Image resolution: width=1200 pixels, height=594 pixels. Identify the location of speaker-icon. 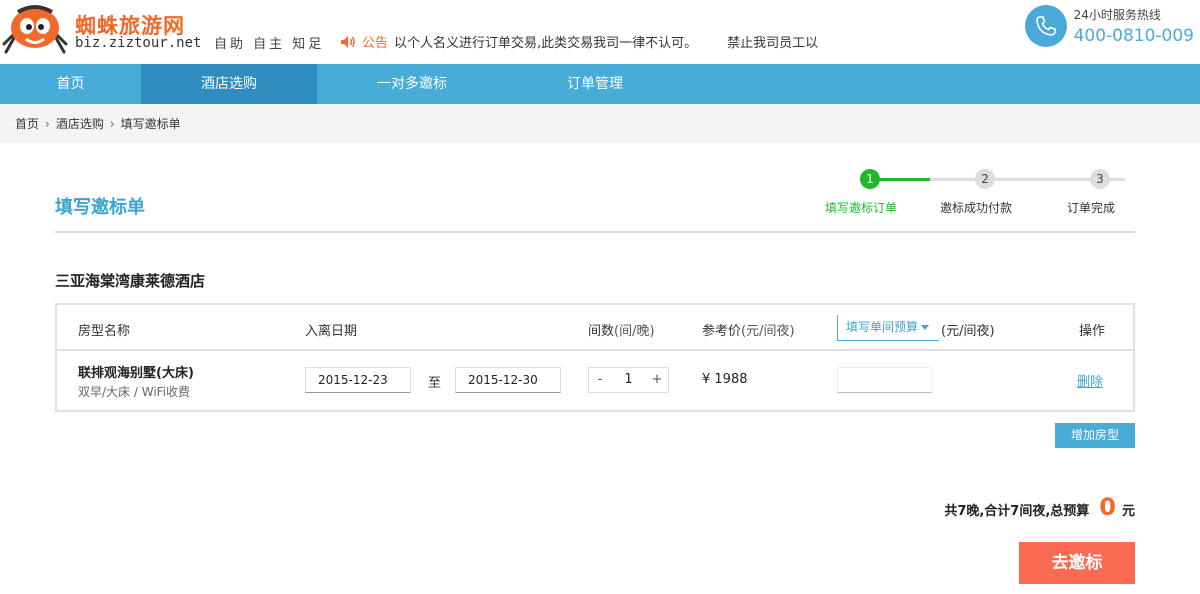
(348, 41).